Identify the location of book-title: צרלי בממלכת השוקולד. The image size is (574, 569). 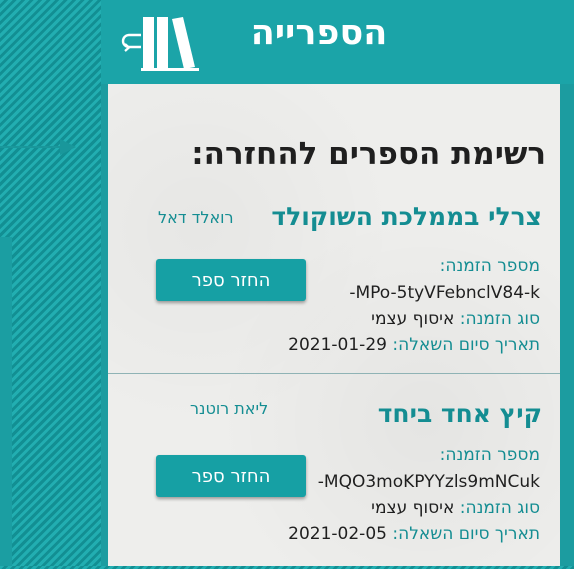
(406, 216).